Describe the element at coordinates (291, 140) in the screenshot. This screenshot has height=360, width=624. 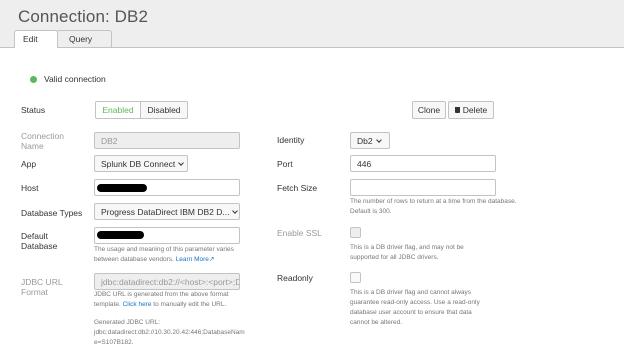
I see `identity-label: Identity` at that location.